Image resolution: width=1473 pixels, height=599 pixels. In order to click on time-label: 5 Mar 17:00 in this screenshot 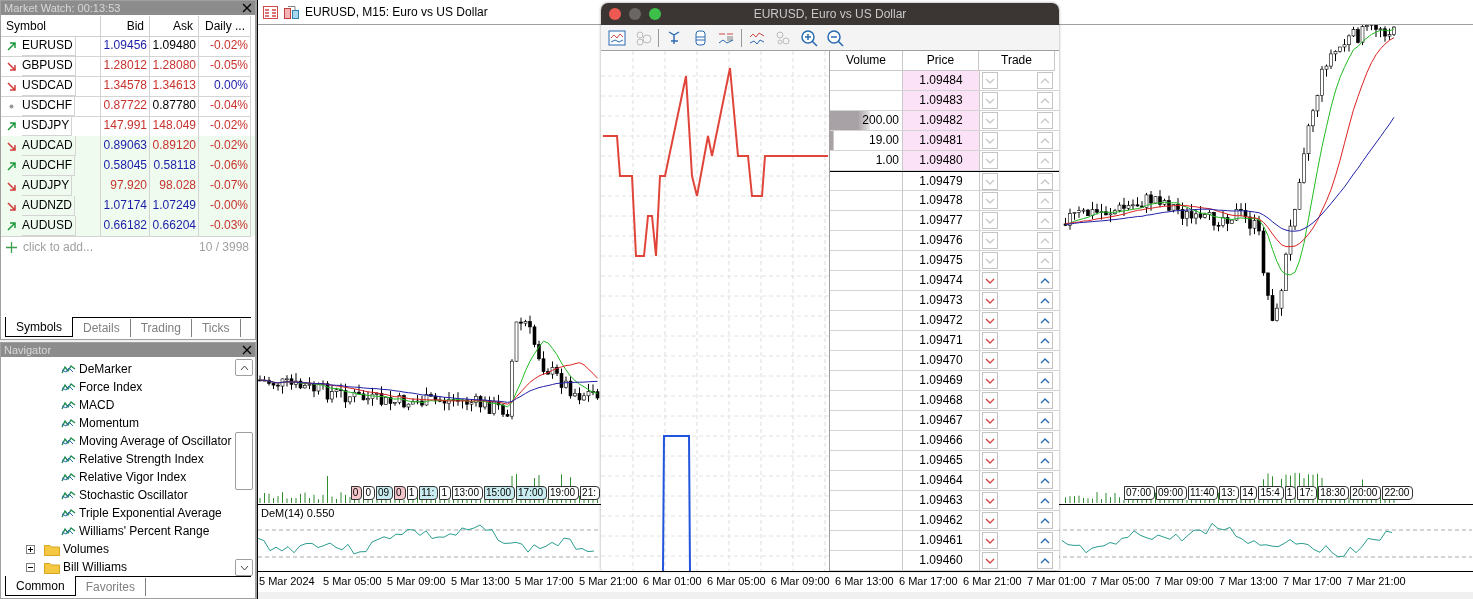, I will do `click(544, 581)`.